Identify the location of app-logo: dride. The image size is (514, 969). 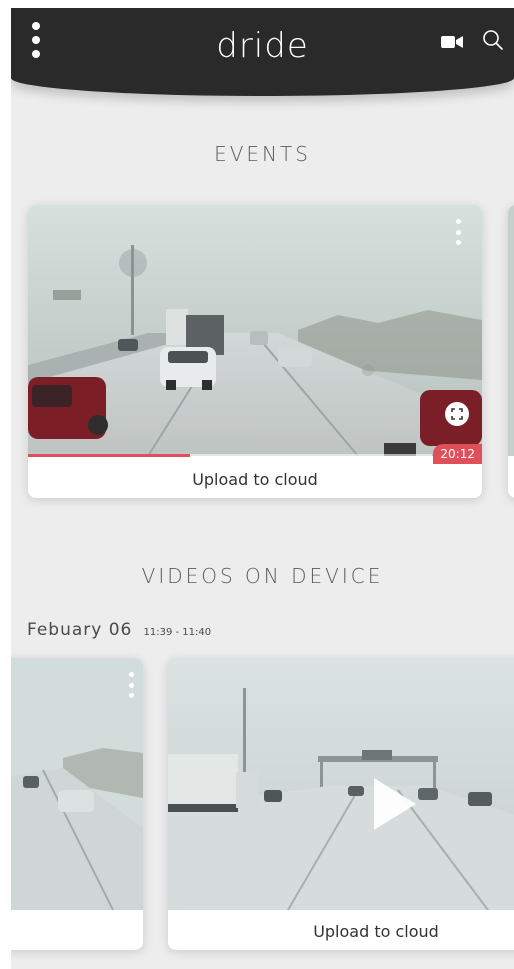
(262, 46).